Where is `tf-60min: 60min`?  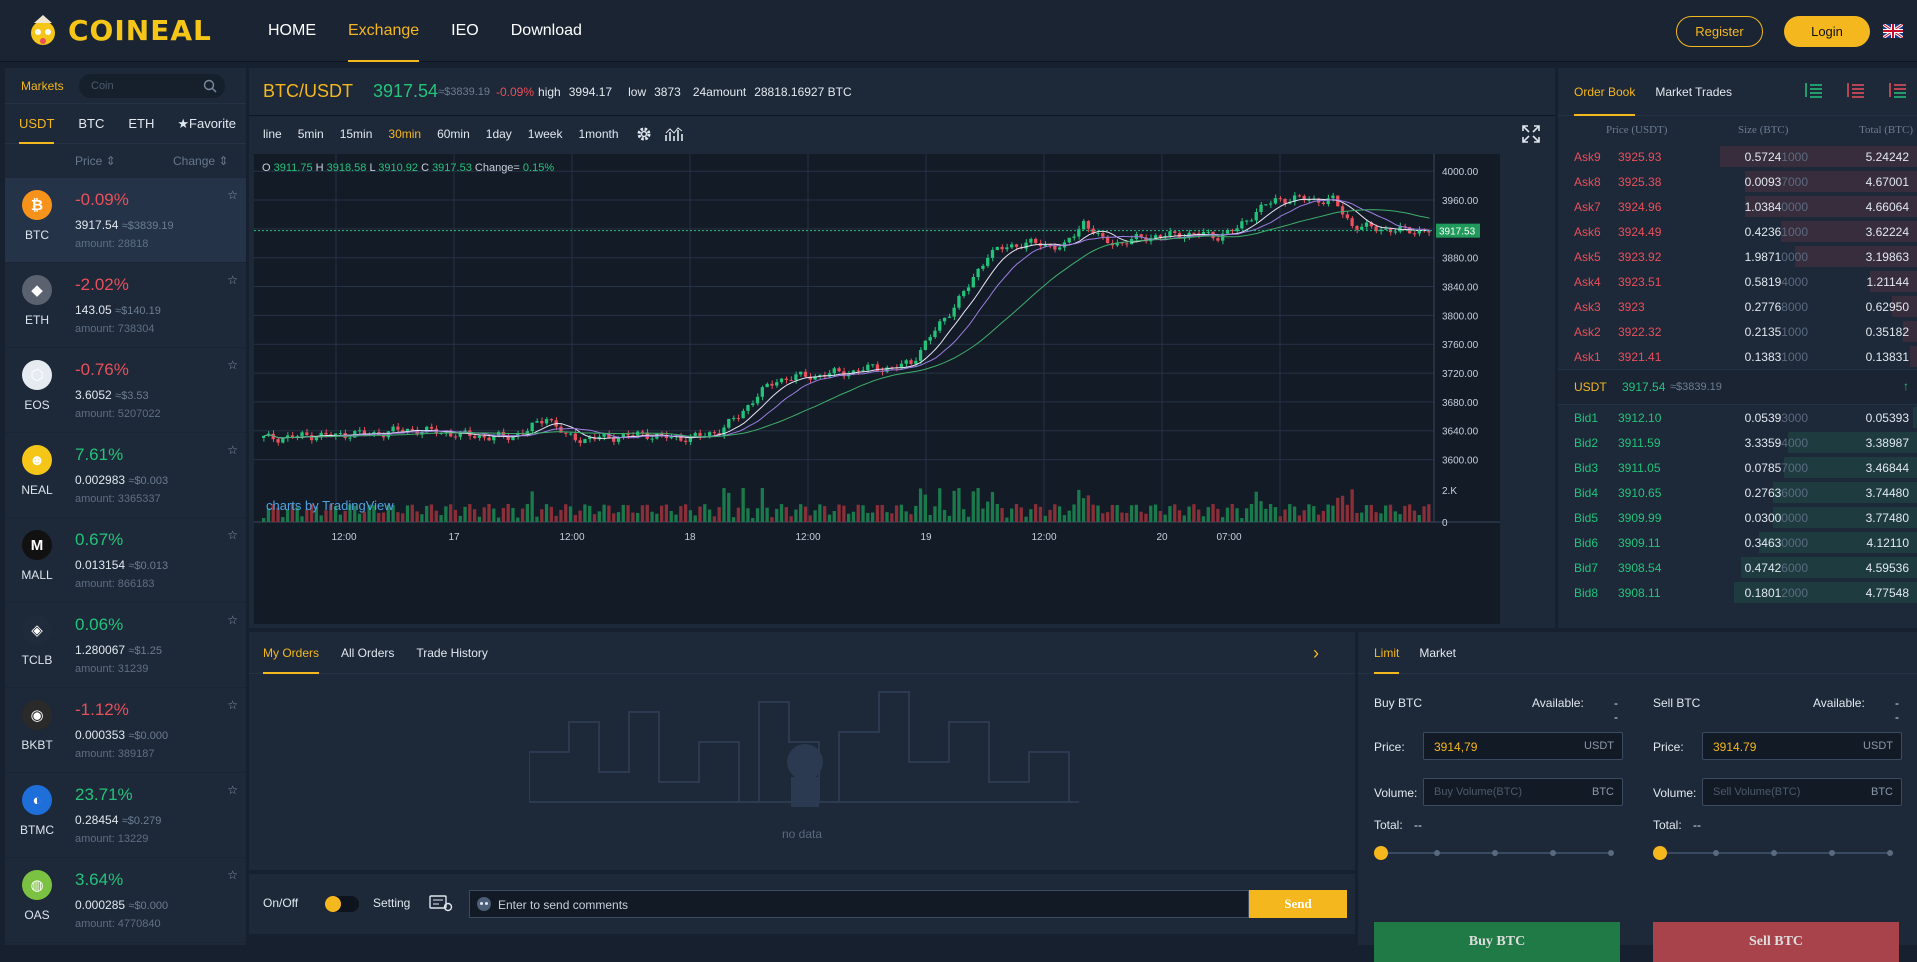
tf-60min: 60min is located at coordinates (453, 134).